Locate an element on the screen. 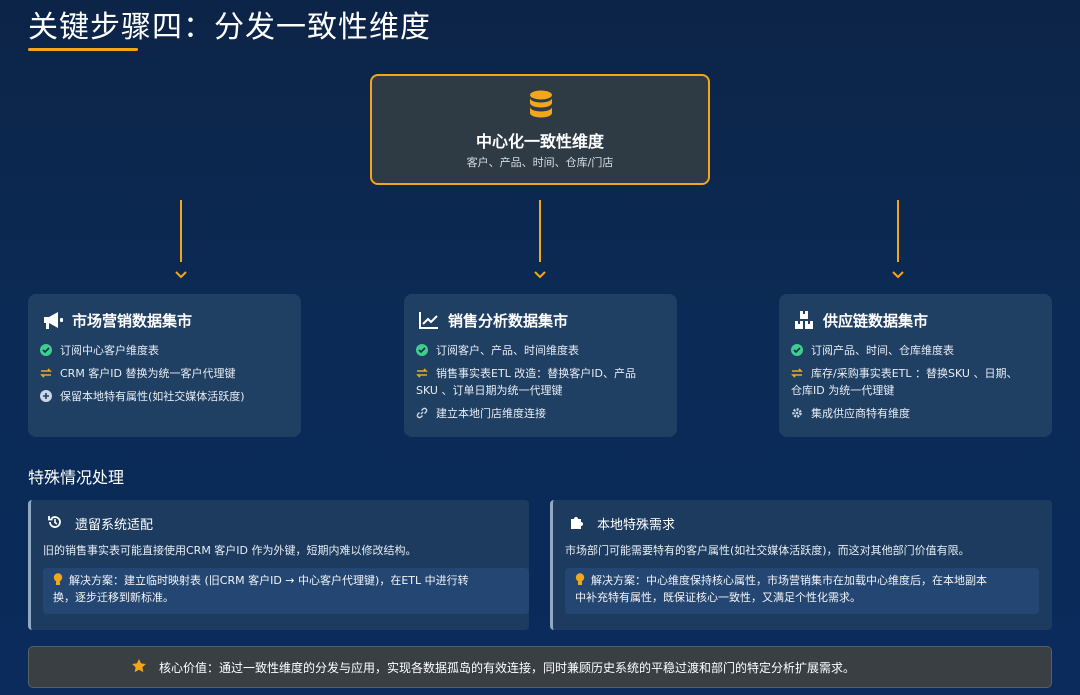 The image size is (1080, 695). list-item: 订阅产品、时间、仓库维度表 is located at coordinates (872, 350).